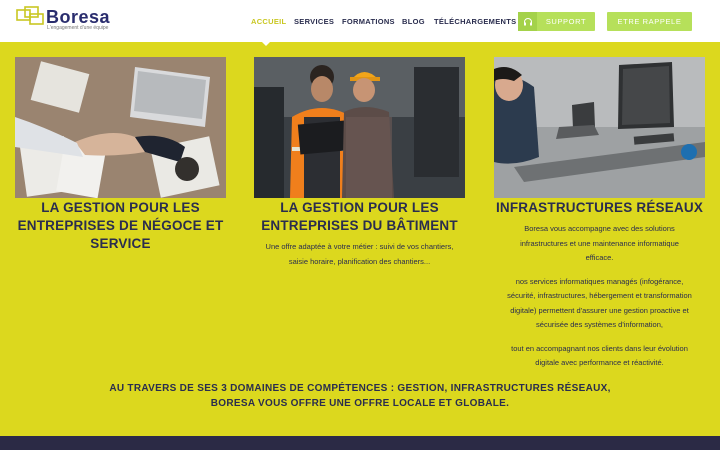 The width and height of the screenshot is (720, 450). I want to click on card-title-infrastructures: INFRASTRUCTURES RÉSEAUX, so click(599, 208).